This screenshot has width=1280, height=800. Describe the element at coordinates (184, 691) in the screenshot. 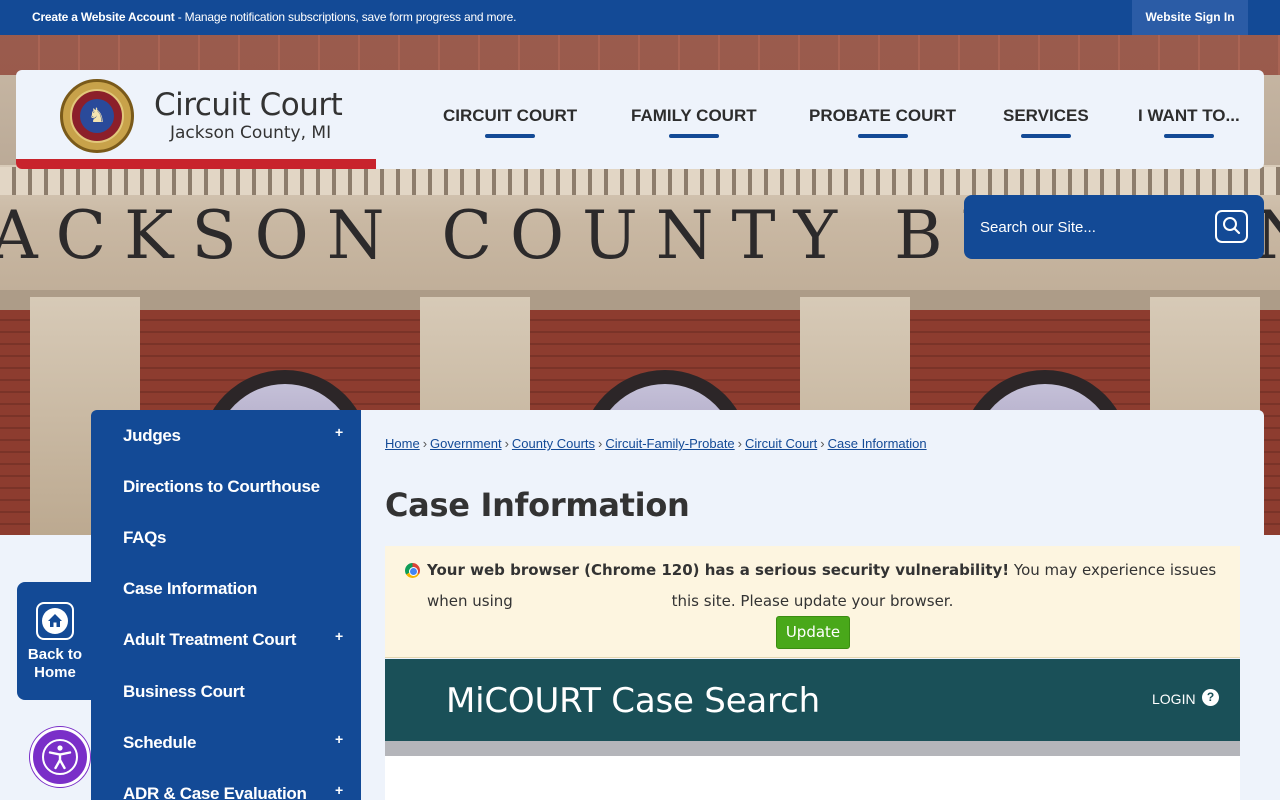

I see `sidebar-item-label: Business Court` at that location.